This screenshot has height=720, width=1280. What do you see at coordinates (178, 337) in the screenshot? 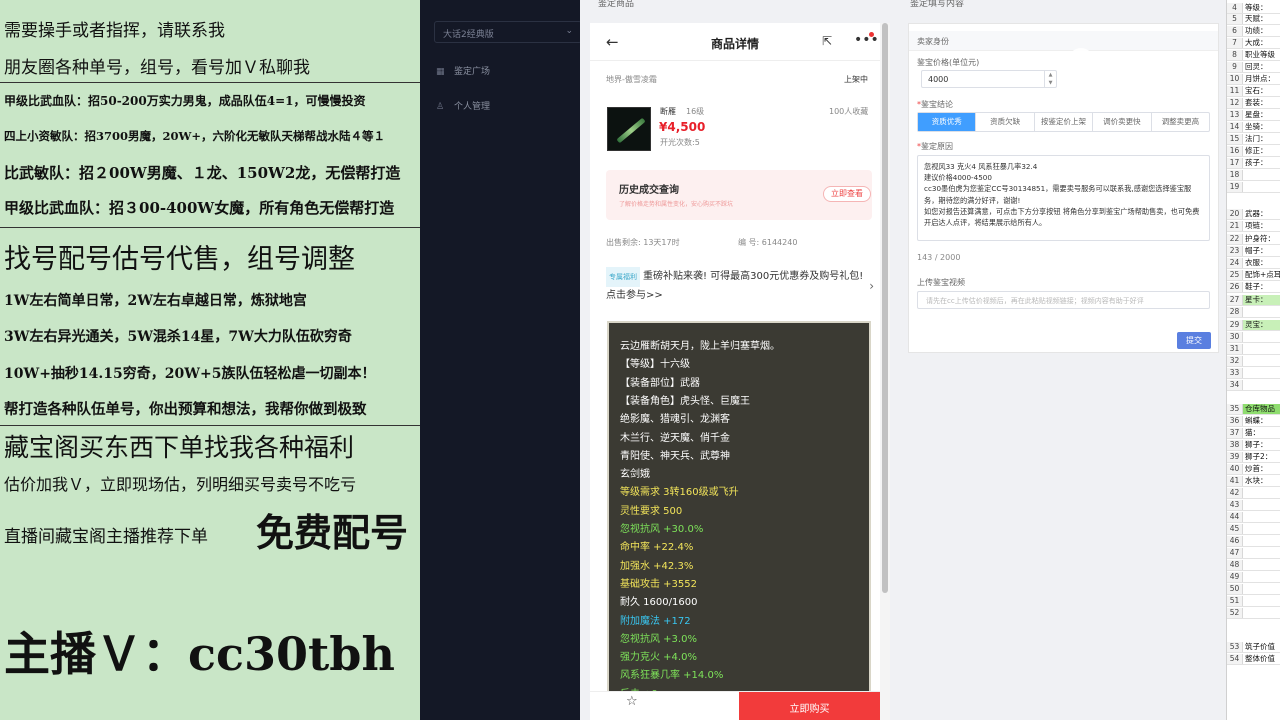
I see `info-line: 3W左右异光通关，5W混杀14星，7W大力队伍砍穷奇` at bounding box center [178, 337].